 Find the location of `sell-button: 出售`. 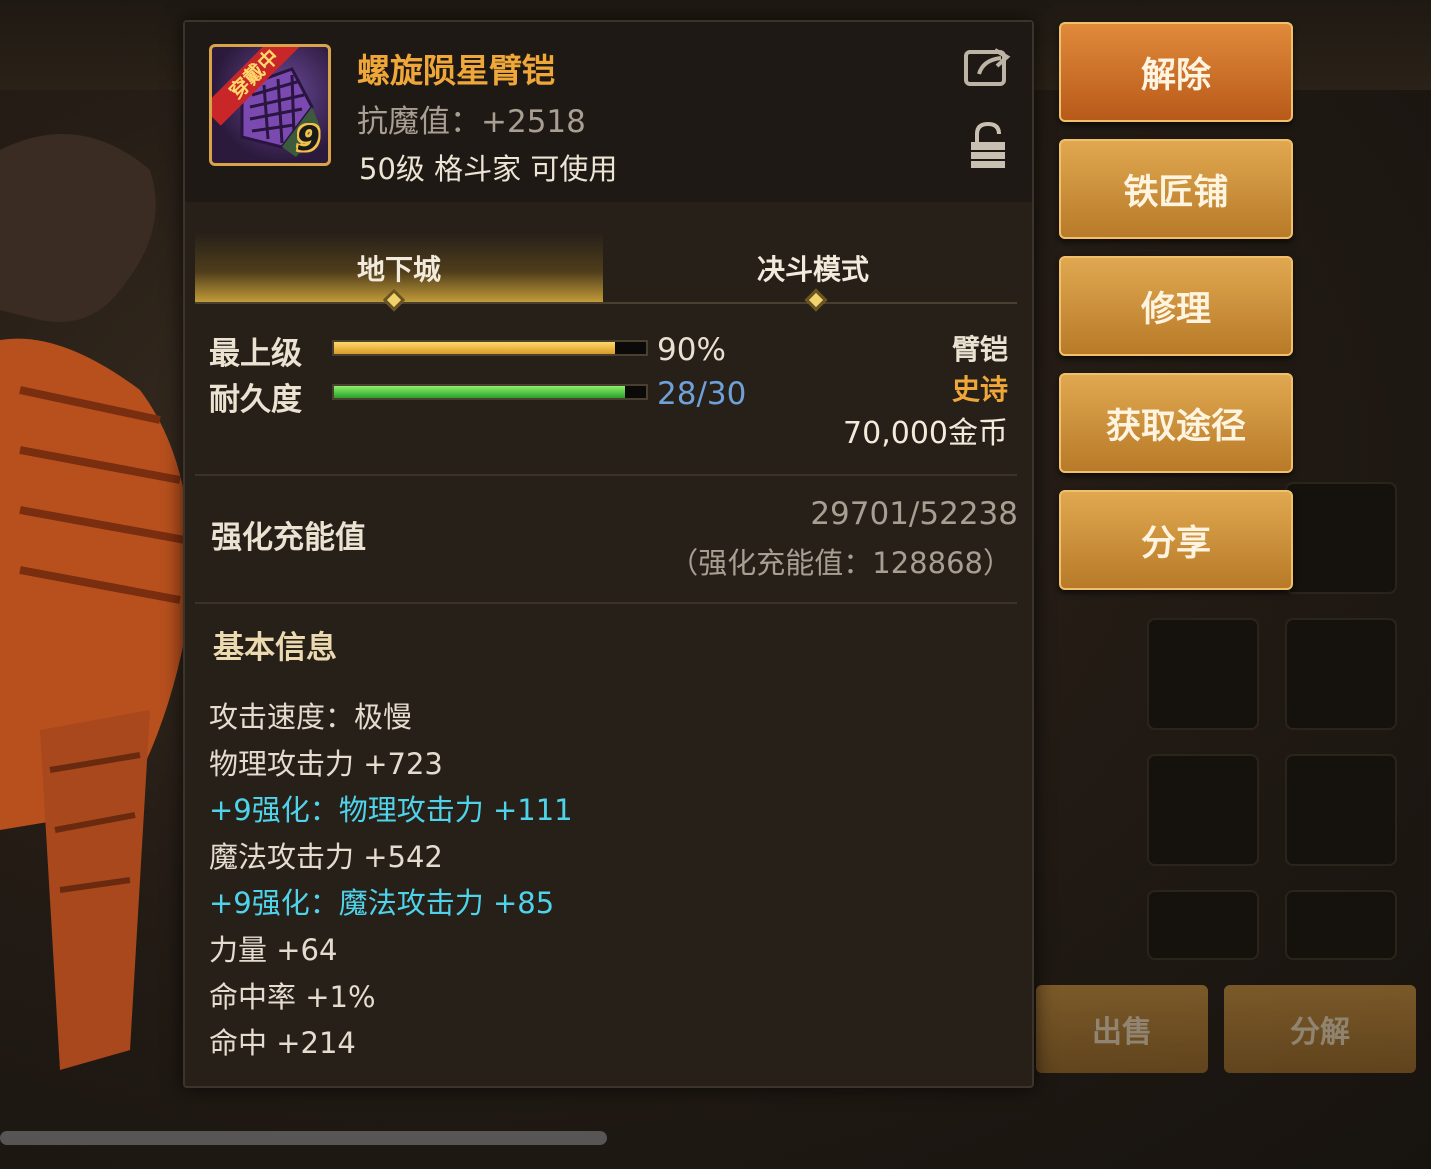

sell-button: 出售 is located at coordinates (1122, 1029).